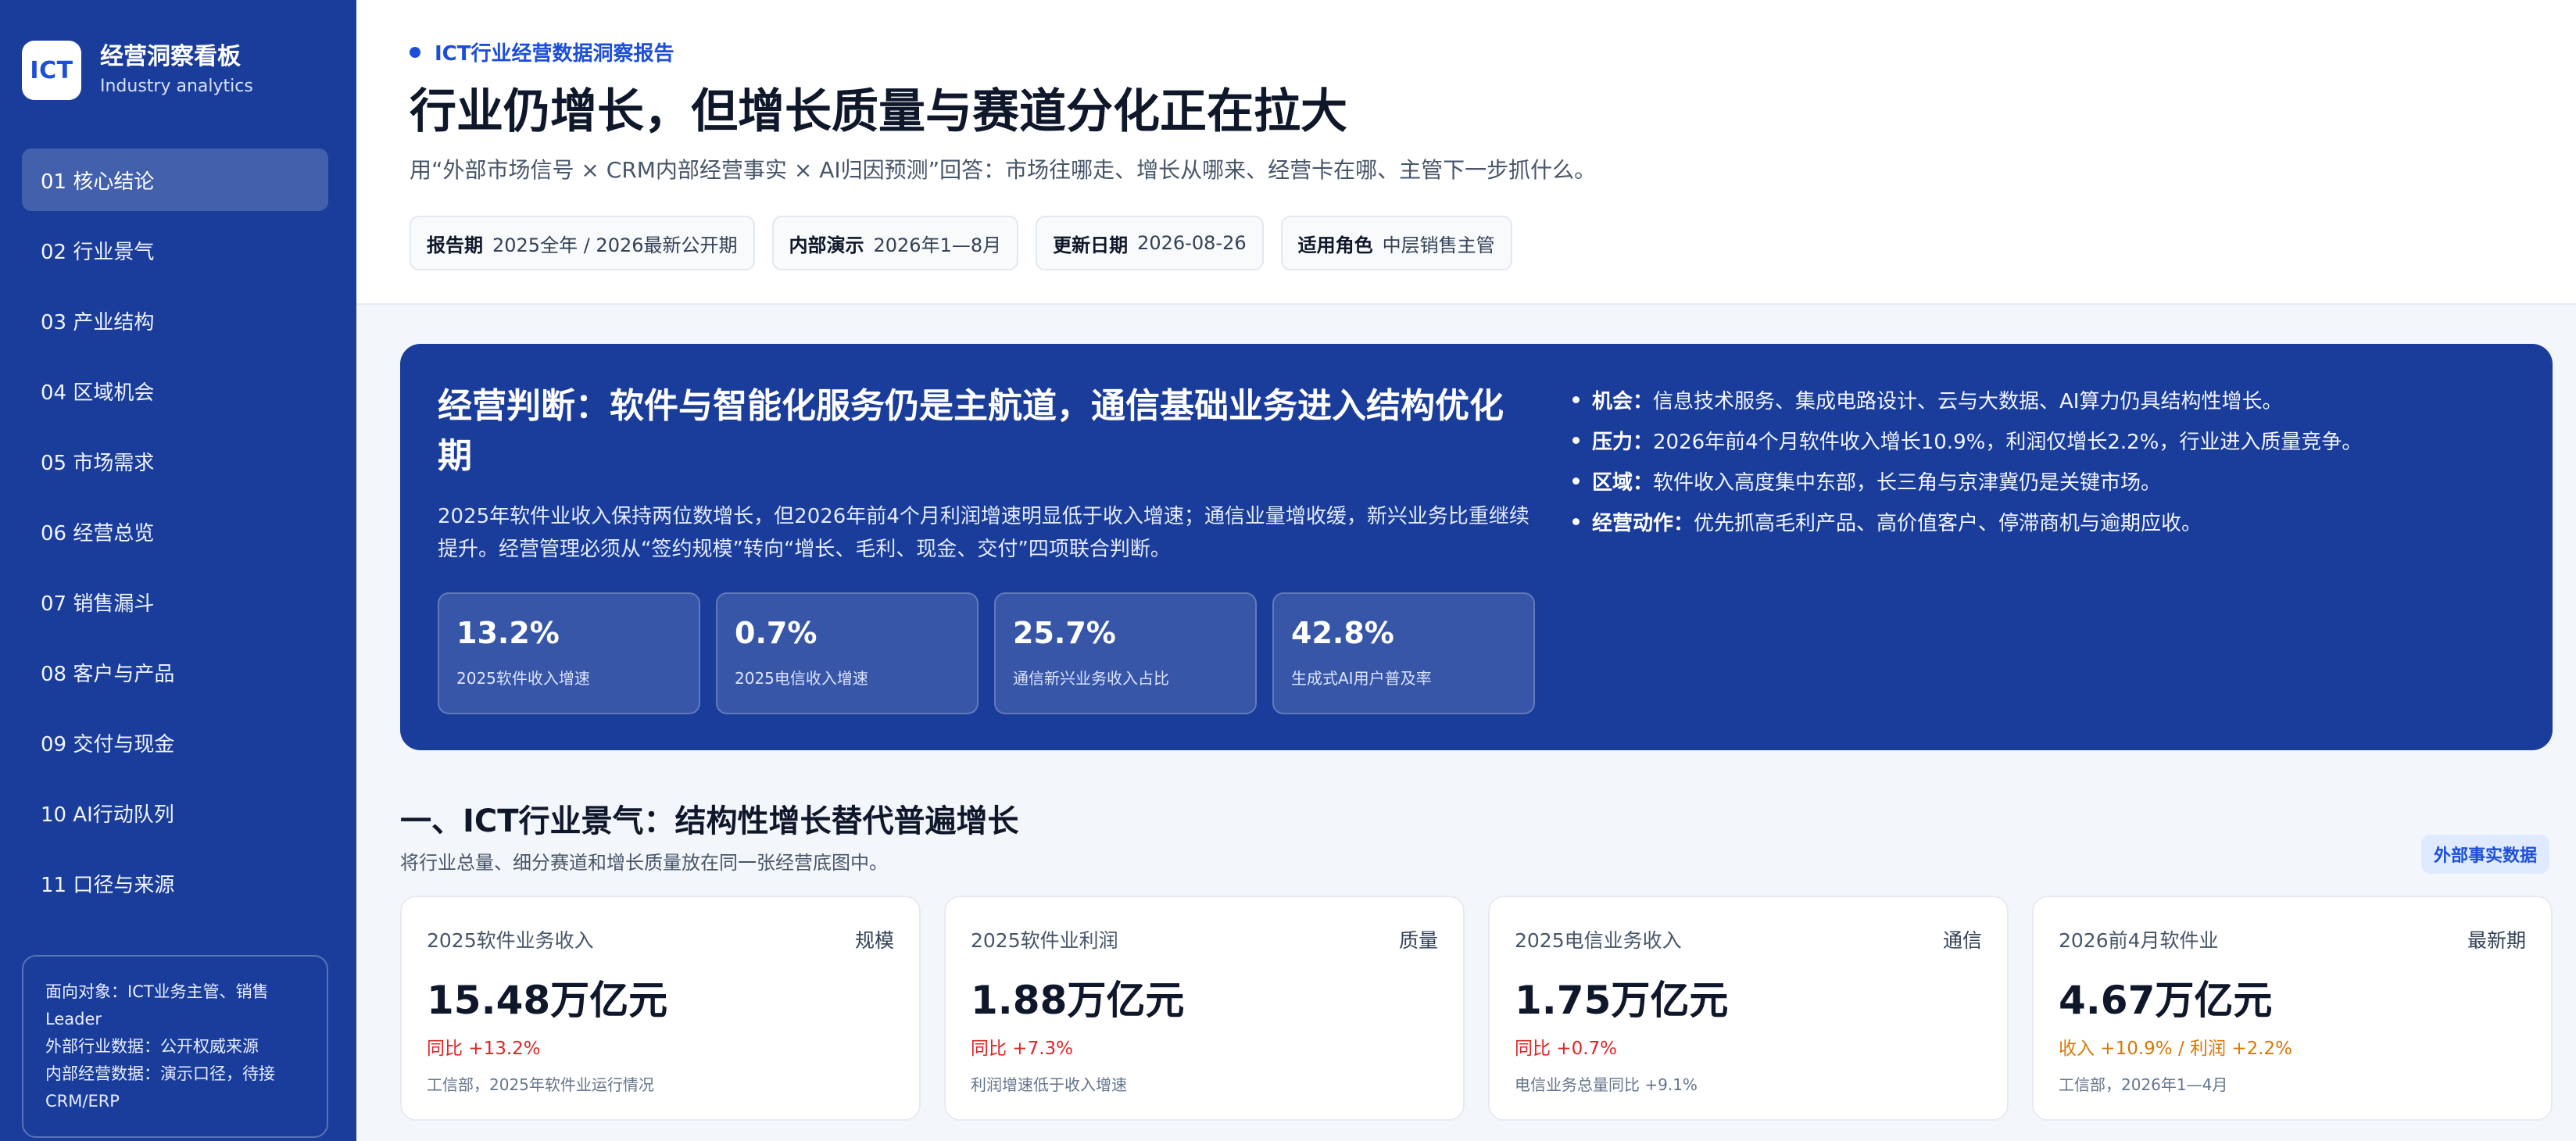 This screenshot has width=2576, height=1141. What do you see at coordinates (508, 633) in the screenshot?
I see `kpi-value: 13.2%` at bounding box center [508, 633].